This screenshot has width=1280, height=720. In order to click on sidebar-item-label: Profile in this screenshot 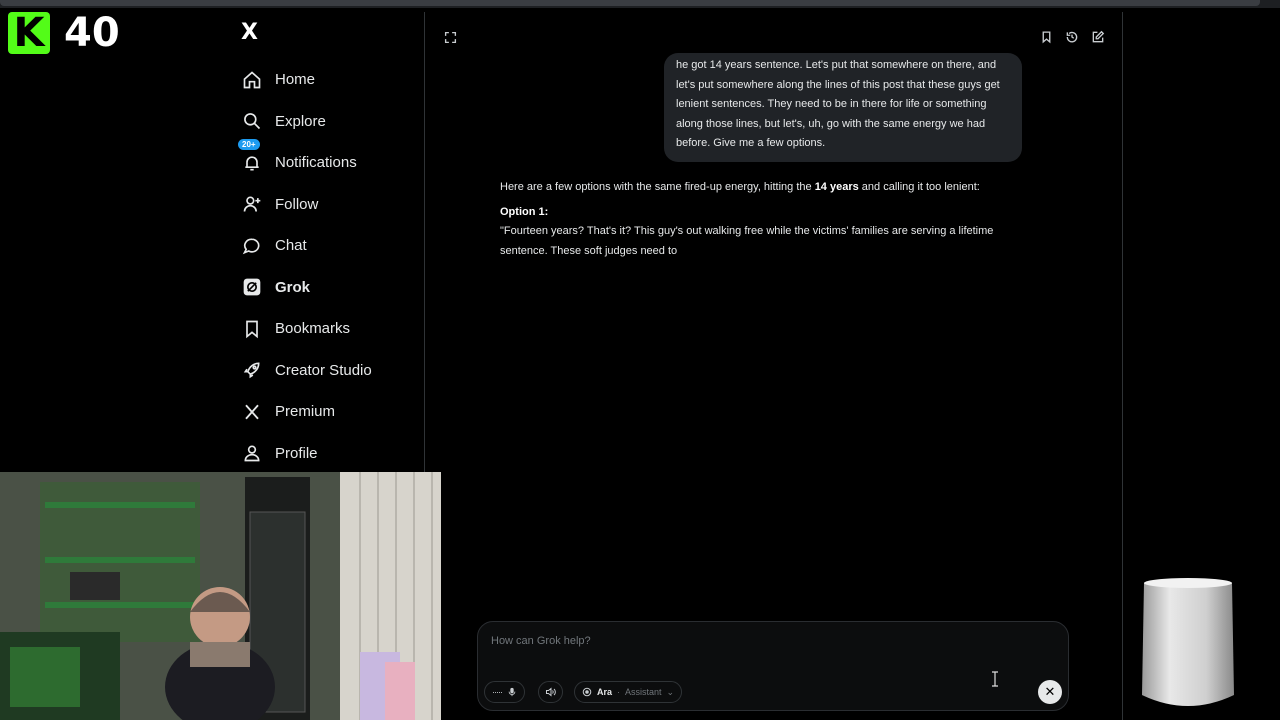, I will do `click(296, 453)`.